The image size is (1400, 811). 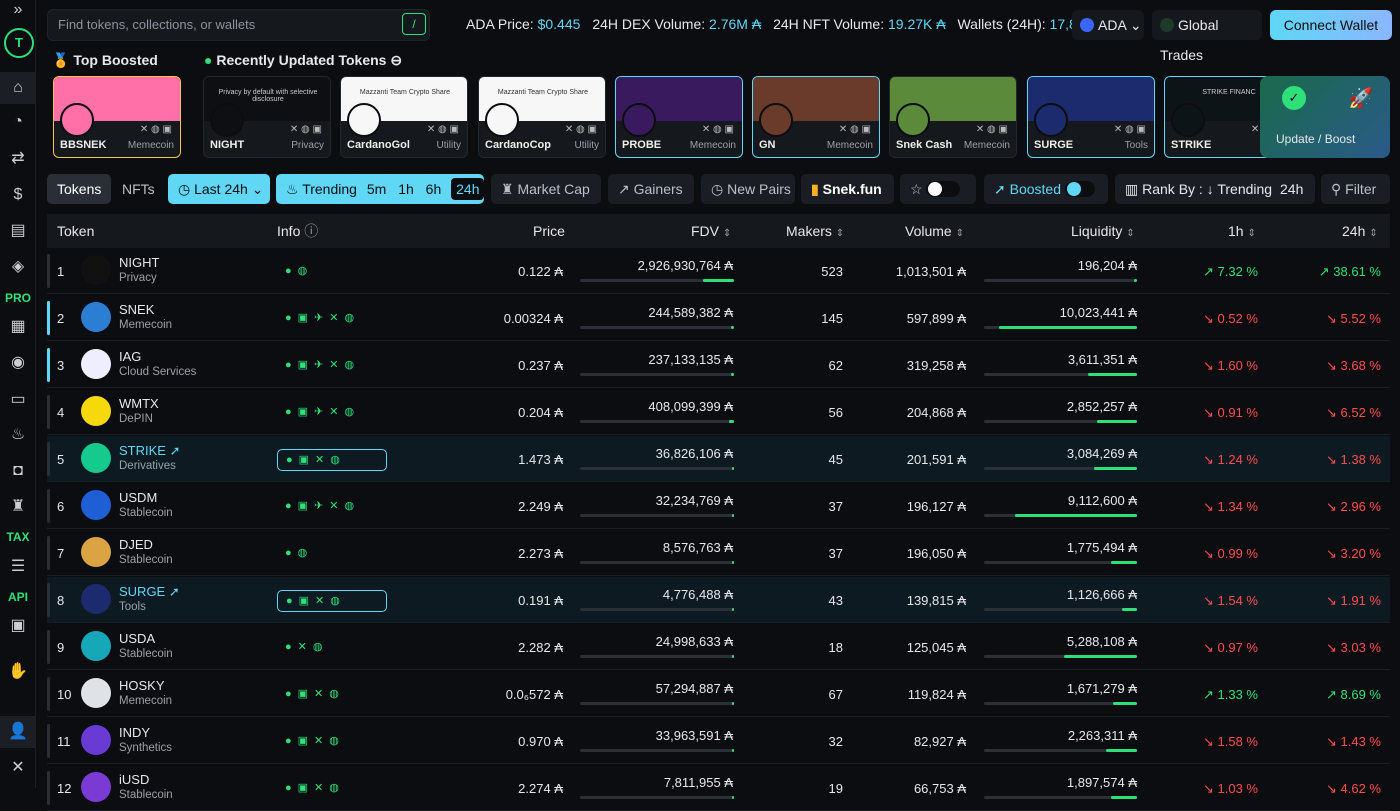 What do you see at coordinates (18, 597) in the screenshot?
I see `api-link: API` at bounding box center [18, 597].